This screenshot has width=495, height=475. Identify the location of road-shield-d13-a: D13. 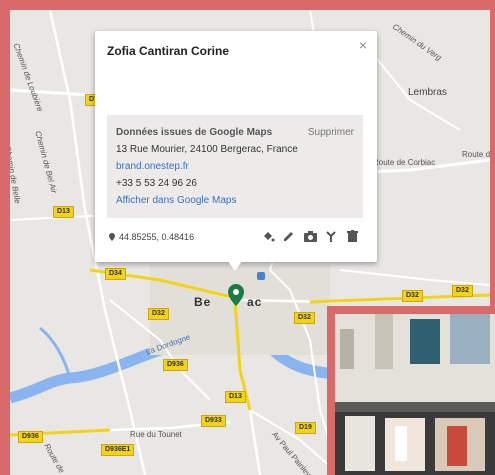
(63, 212).